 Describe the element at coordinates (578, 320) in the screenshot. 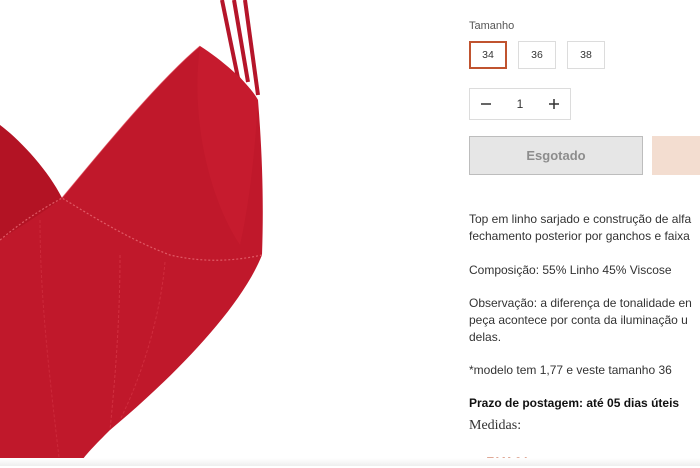

I see `observation-line: peça acontece por conta da iluminação u` at that location.